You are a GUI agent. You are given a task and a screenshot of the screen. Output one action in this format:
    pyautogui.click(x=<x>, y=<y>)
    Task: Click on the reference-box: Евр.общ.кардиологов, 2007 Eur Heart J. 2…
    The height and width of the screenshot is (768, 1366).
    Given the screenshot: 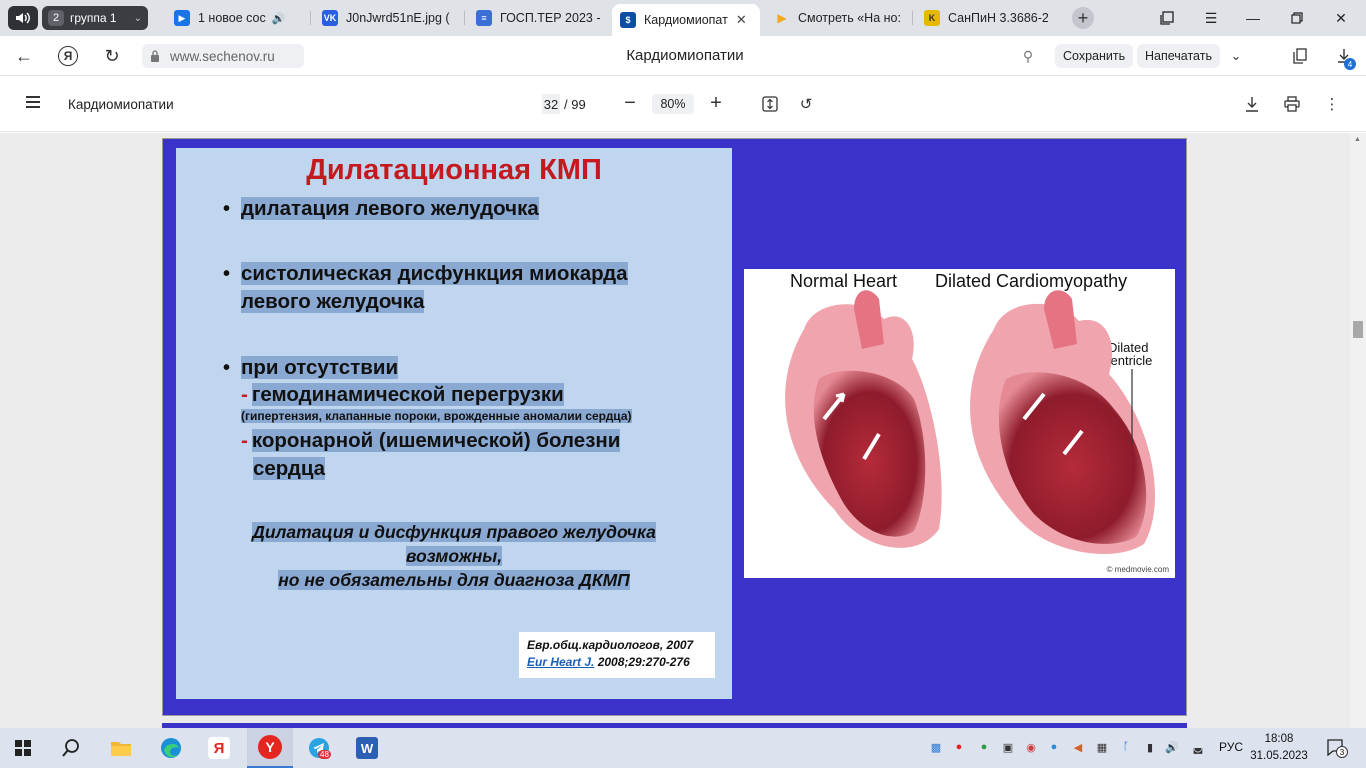 What is the action you would take?
    pyautogui.click(x=617, y=655)
    